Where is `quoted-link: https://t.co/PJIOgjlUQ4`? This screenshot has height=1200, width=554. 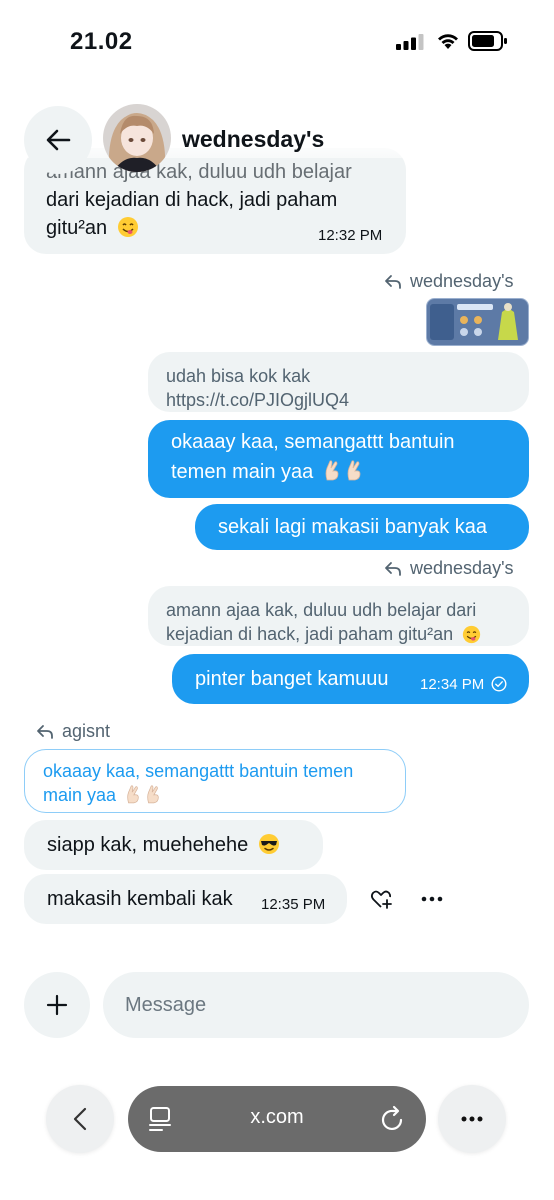
quoted-link: https://t.co/PJIOgjlUQ4 is located at coordinates (338, 400).